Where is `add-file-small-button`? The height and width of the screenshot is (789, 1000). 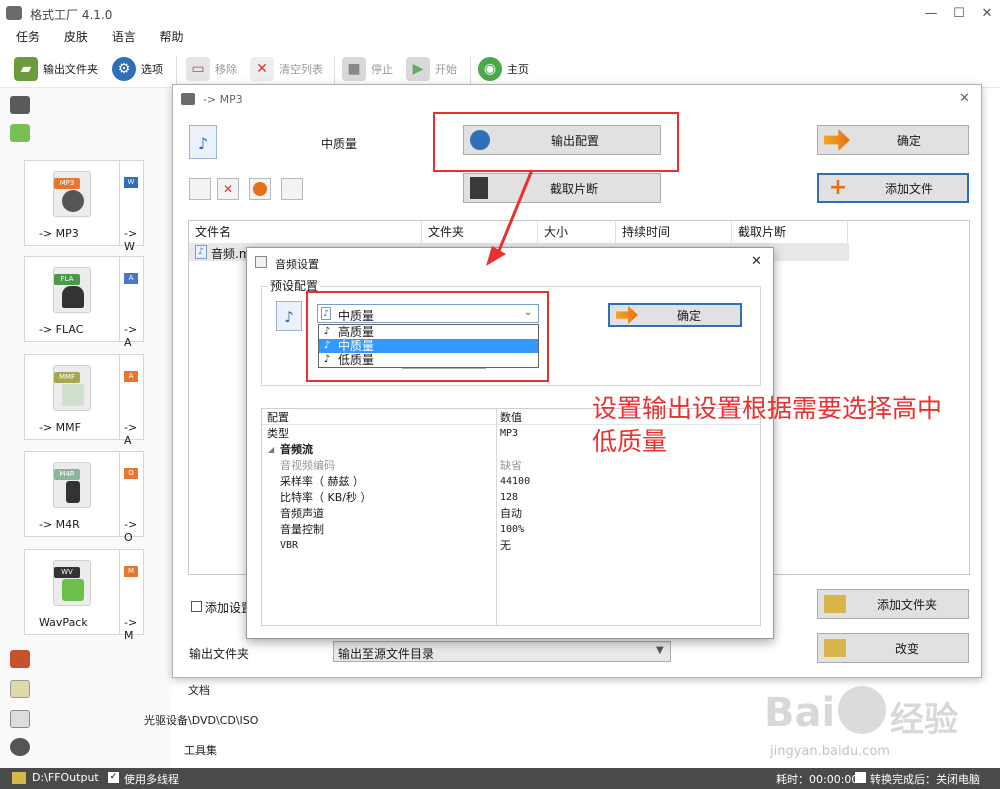 add-file-small-button is located at coordinates (200, 189).